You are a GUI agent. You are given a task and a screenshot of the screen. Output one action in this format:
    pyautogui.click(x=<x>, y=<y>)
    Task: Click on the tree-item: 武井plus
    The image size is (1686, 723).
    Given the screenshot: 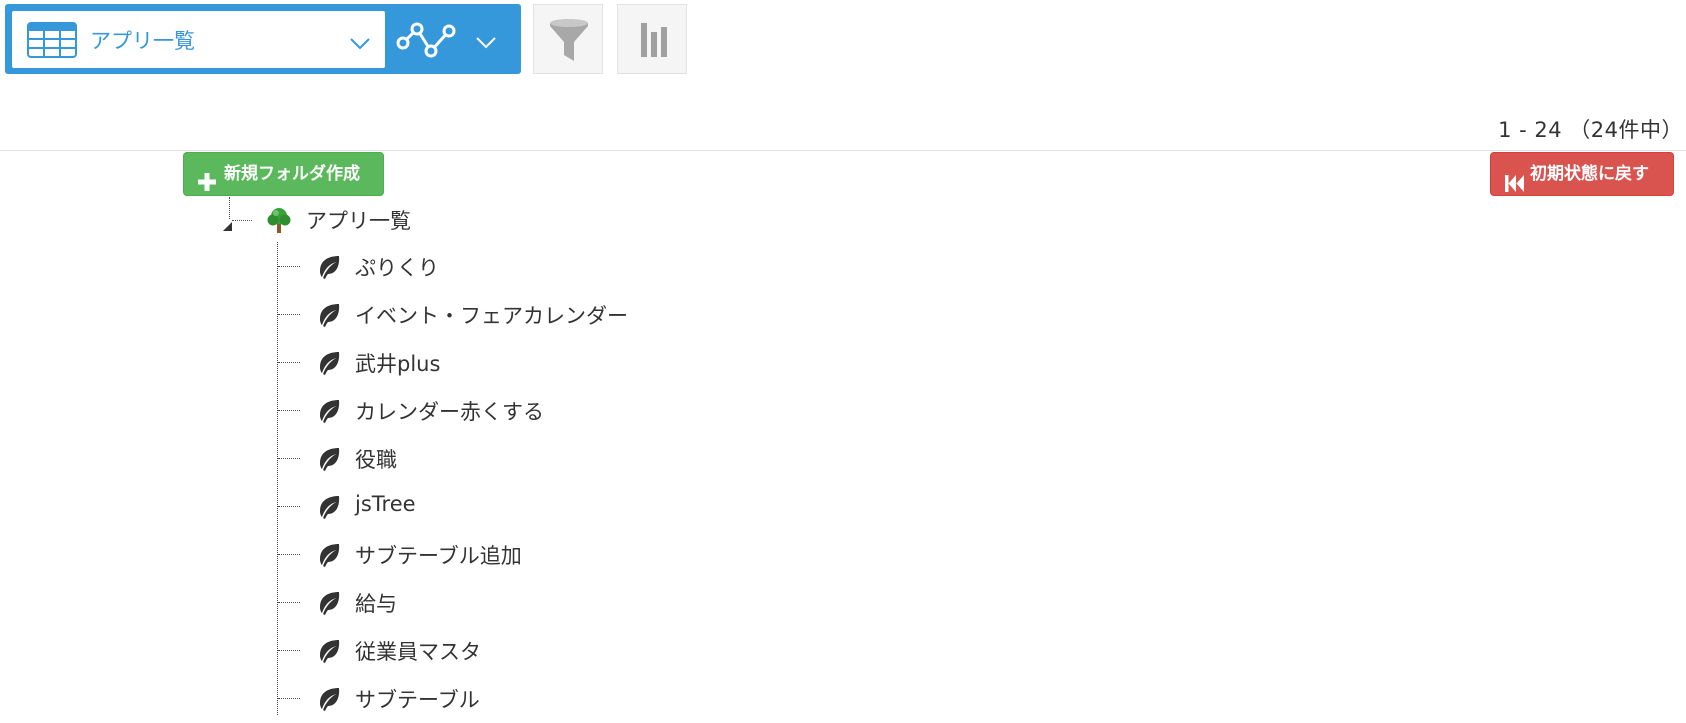 What is the action you would take?
    pyautogui.click(x=450, y=363)
    